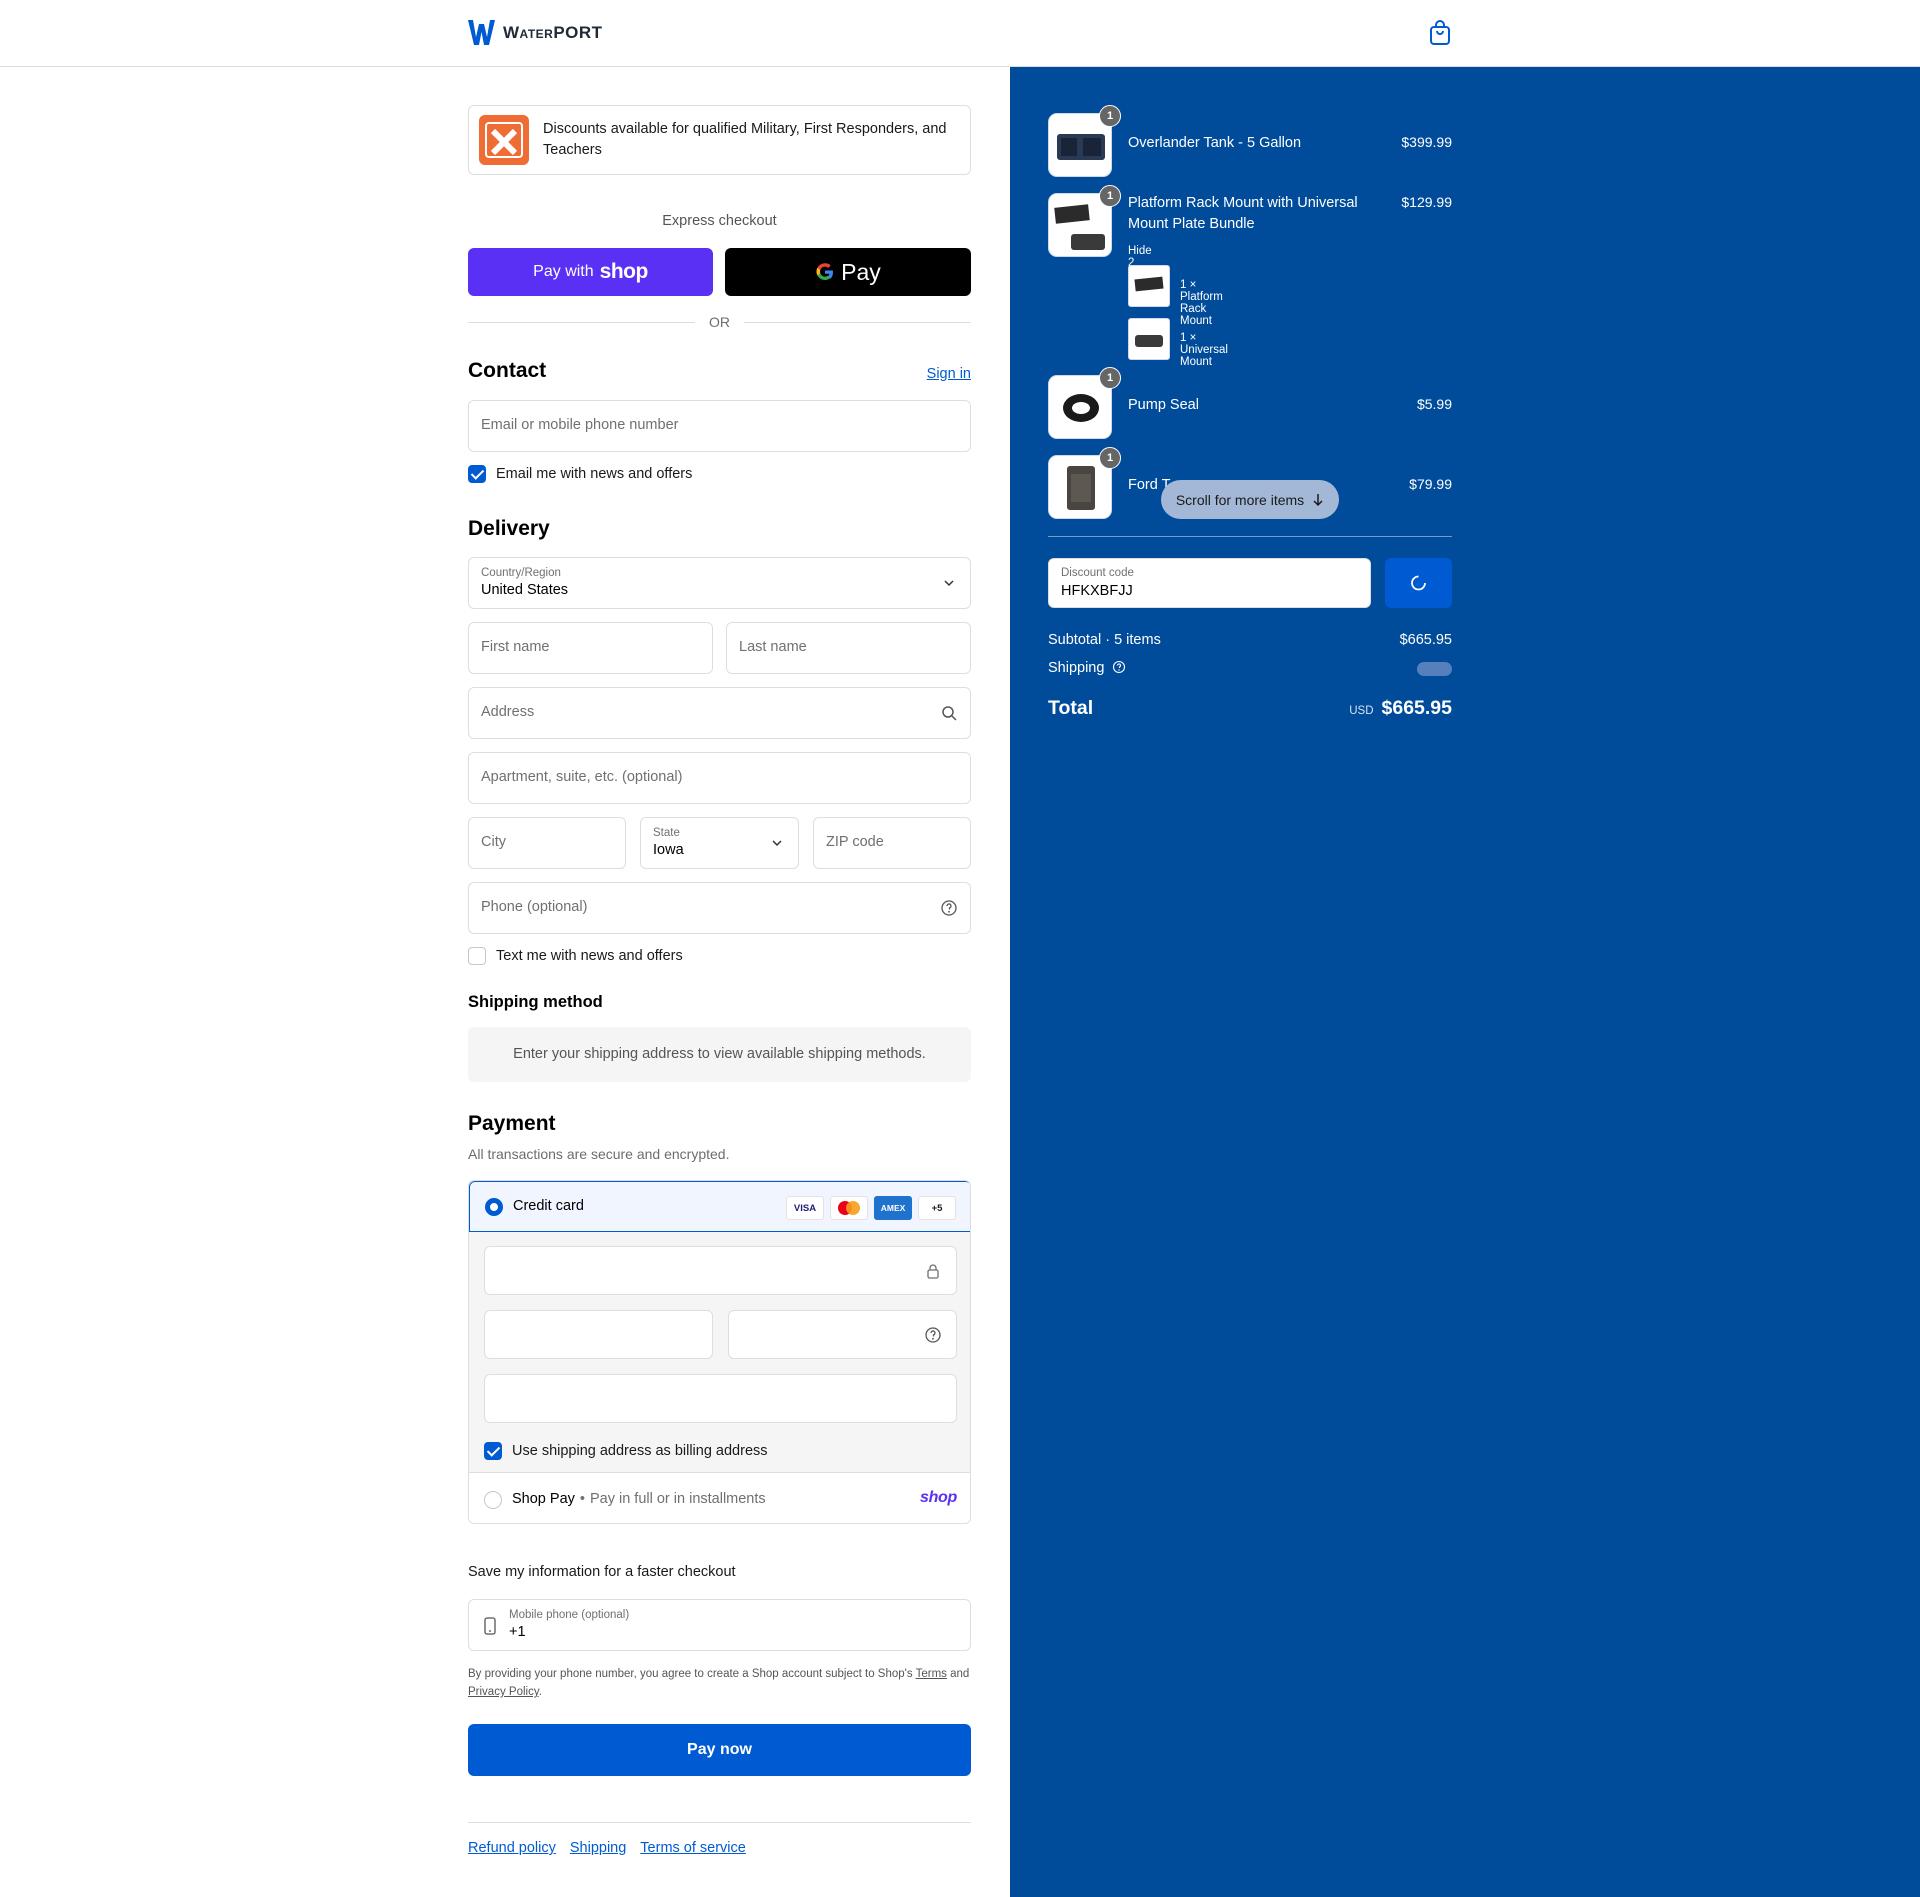 This screenshot has width=1920, height=1897. I want to click on address-placeholder: Address, so click(508, 712).